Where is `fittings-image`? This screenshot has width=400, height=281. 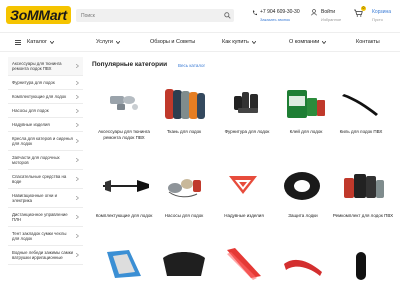
fittings-image is located at coordinates (246, 102).